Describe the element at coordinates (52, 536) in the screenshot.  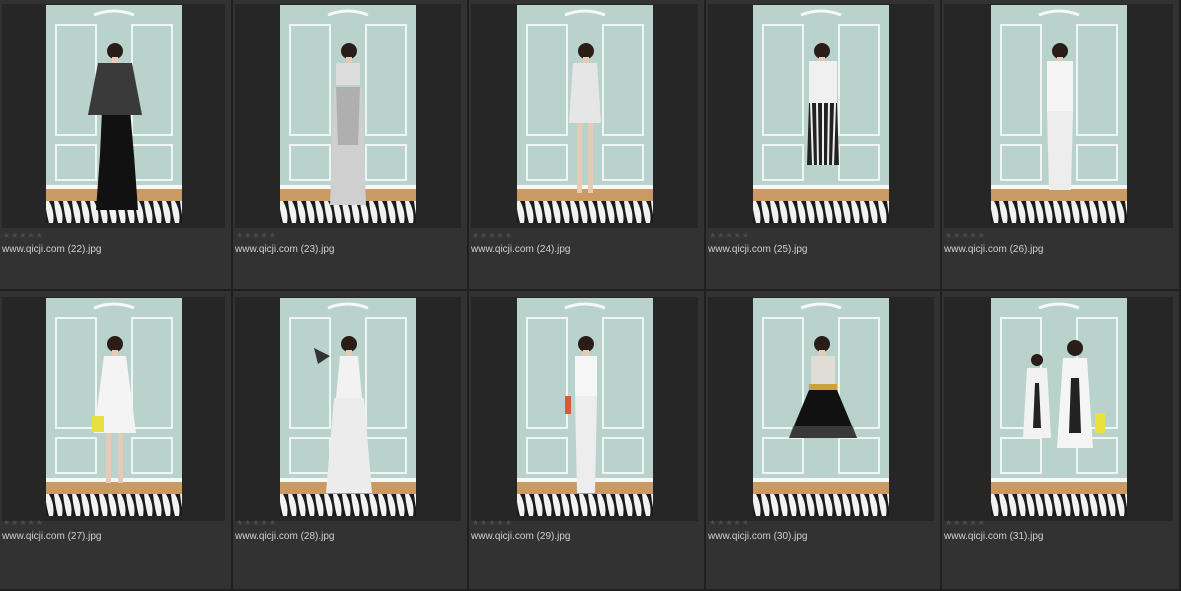
I see `file-name: www.qicji.com (27).jpg` at that location.